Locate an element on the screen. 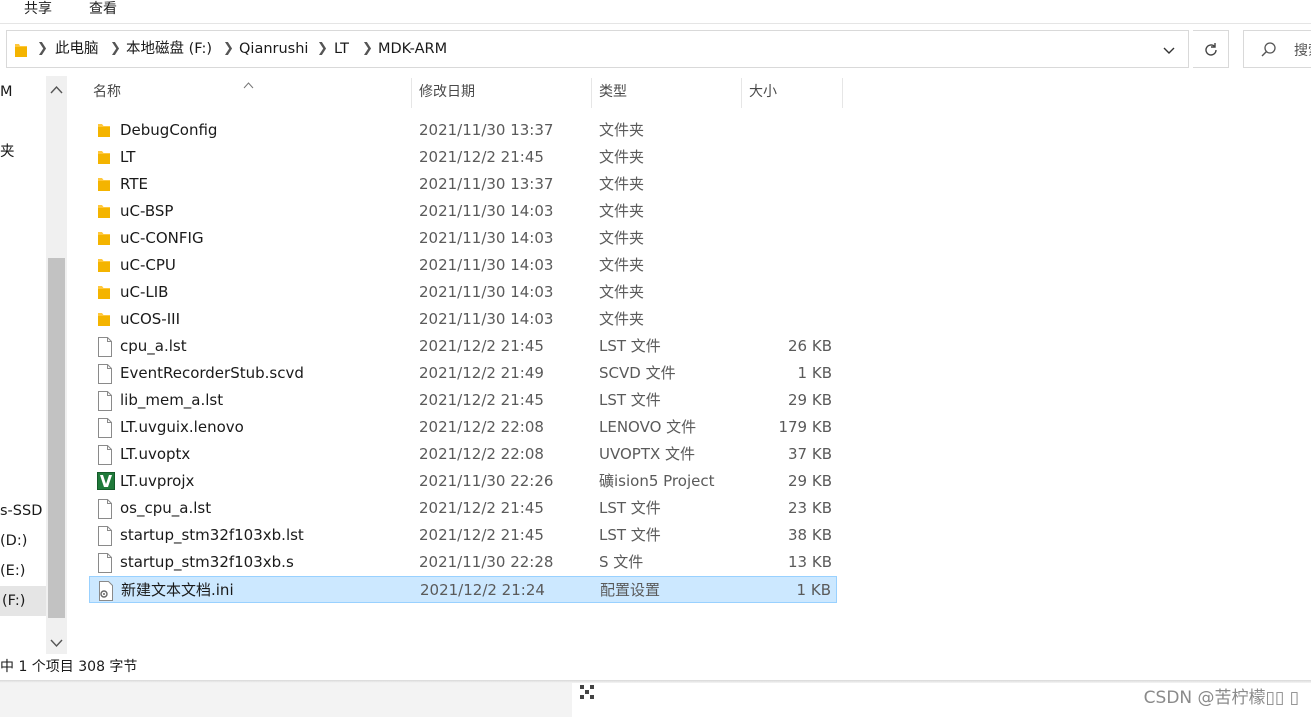  folder-row: RTE 2021/11/30 13:37 文件夹 is located at coordinates (463, 184).